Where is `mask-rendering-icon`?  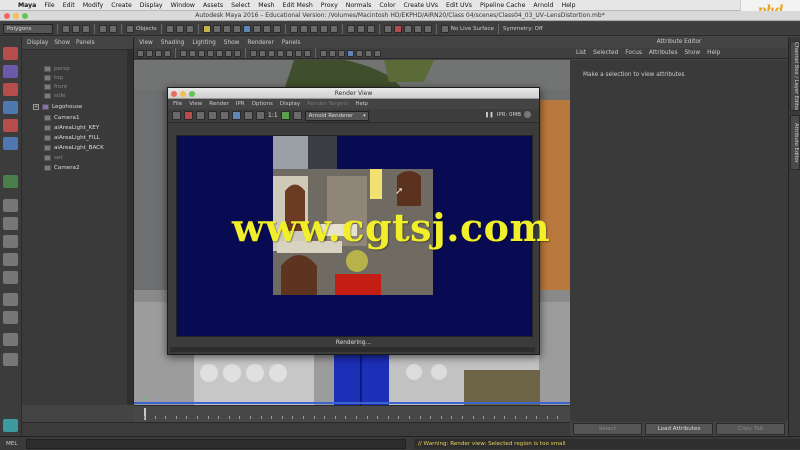
mask-rendering-icon is located at coordinates (266, 28).